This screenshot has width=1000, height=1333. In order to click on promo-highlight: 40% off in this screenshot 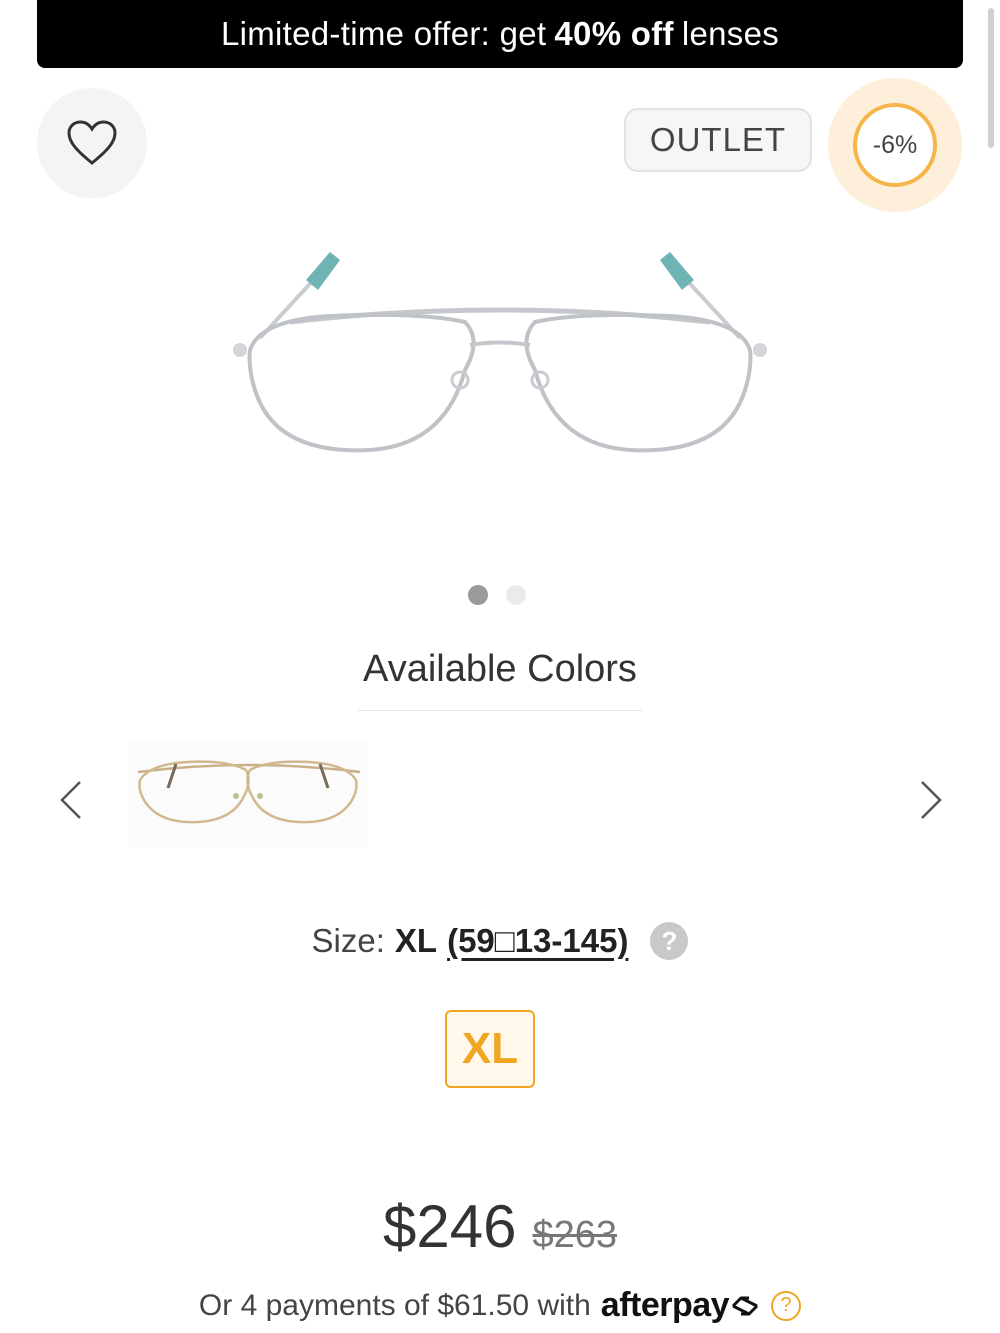, I will do `click(614, 33)`.